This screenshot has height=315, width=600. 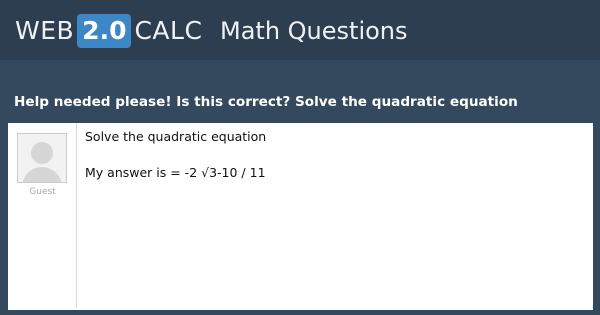 I want to click on post-text-line: My answer is = -2 √3-10 / 11, so click(x=175, y=172).